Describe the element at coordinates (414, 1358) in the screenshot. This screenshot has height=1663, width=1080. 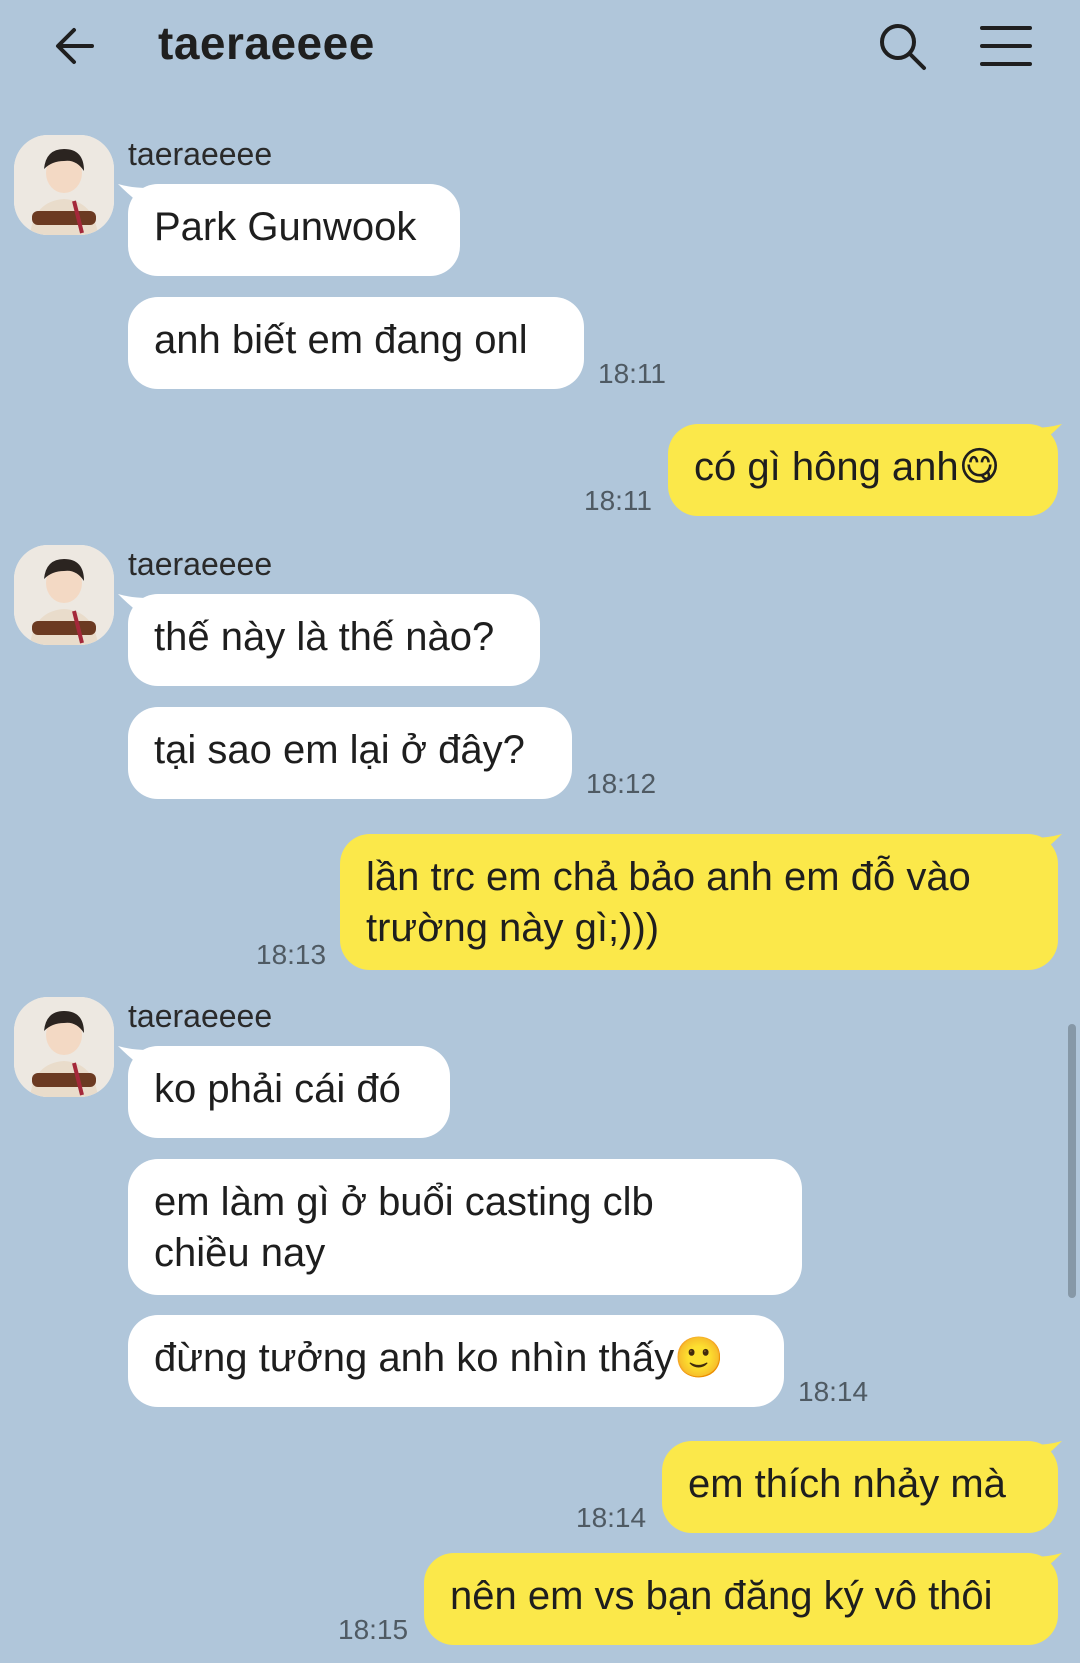
I see `message-text: đừng tưởng anh ko nhìn thấy` at that location.